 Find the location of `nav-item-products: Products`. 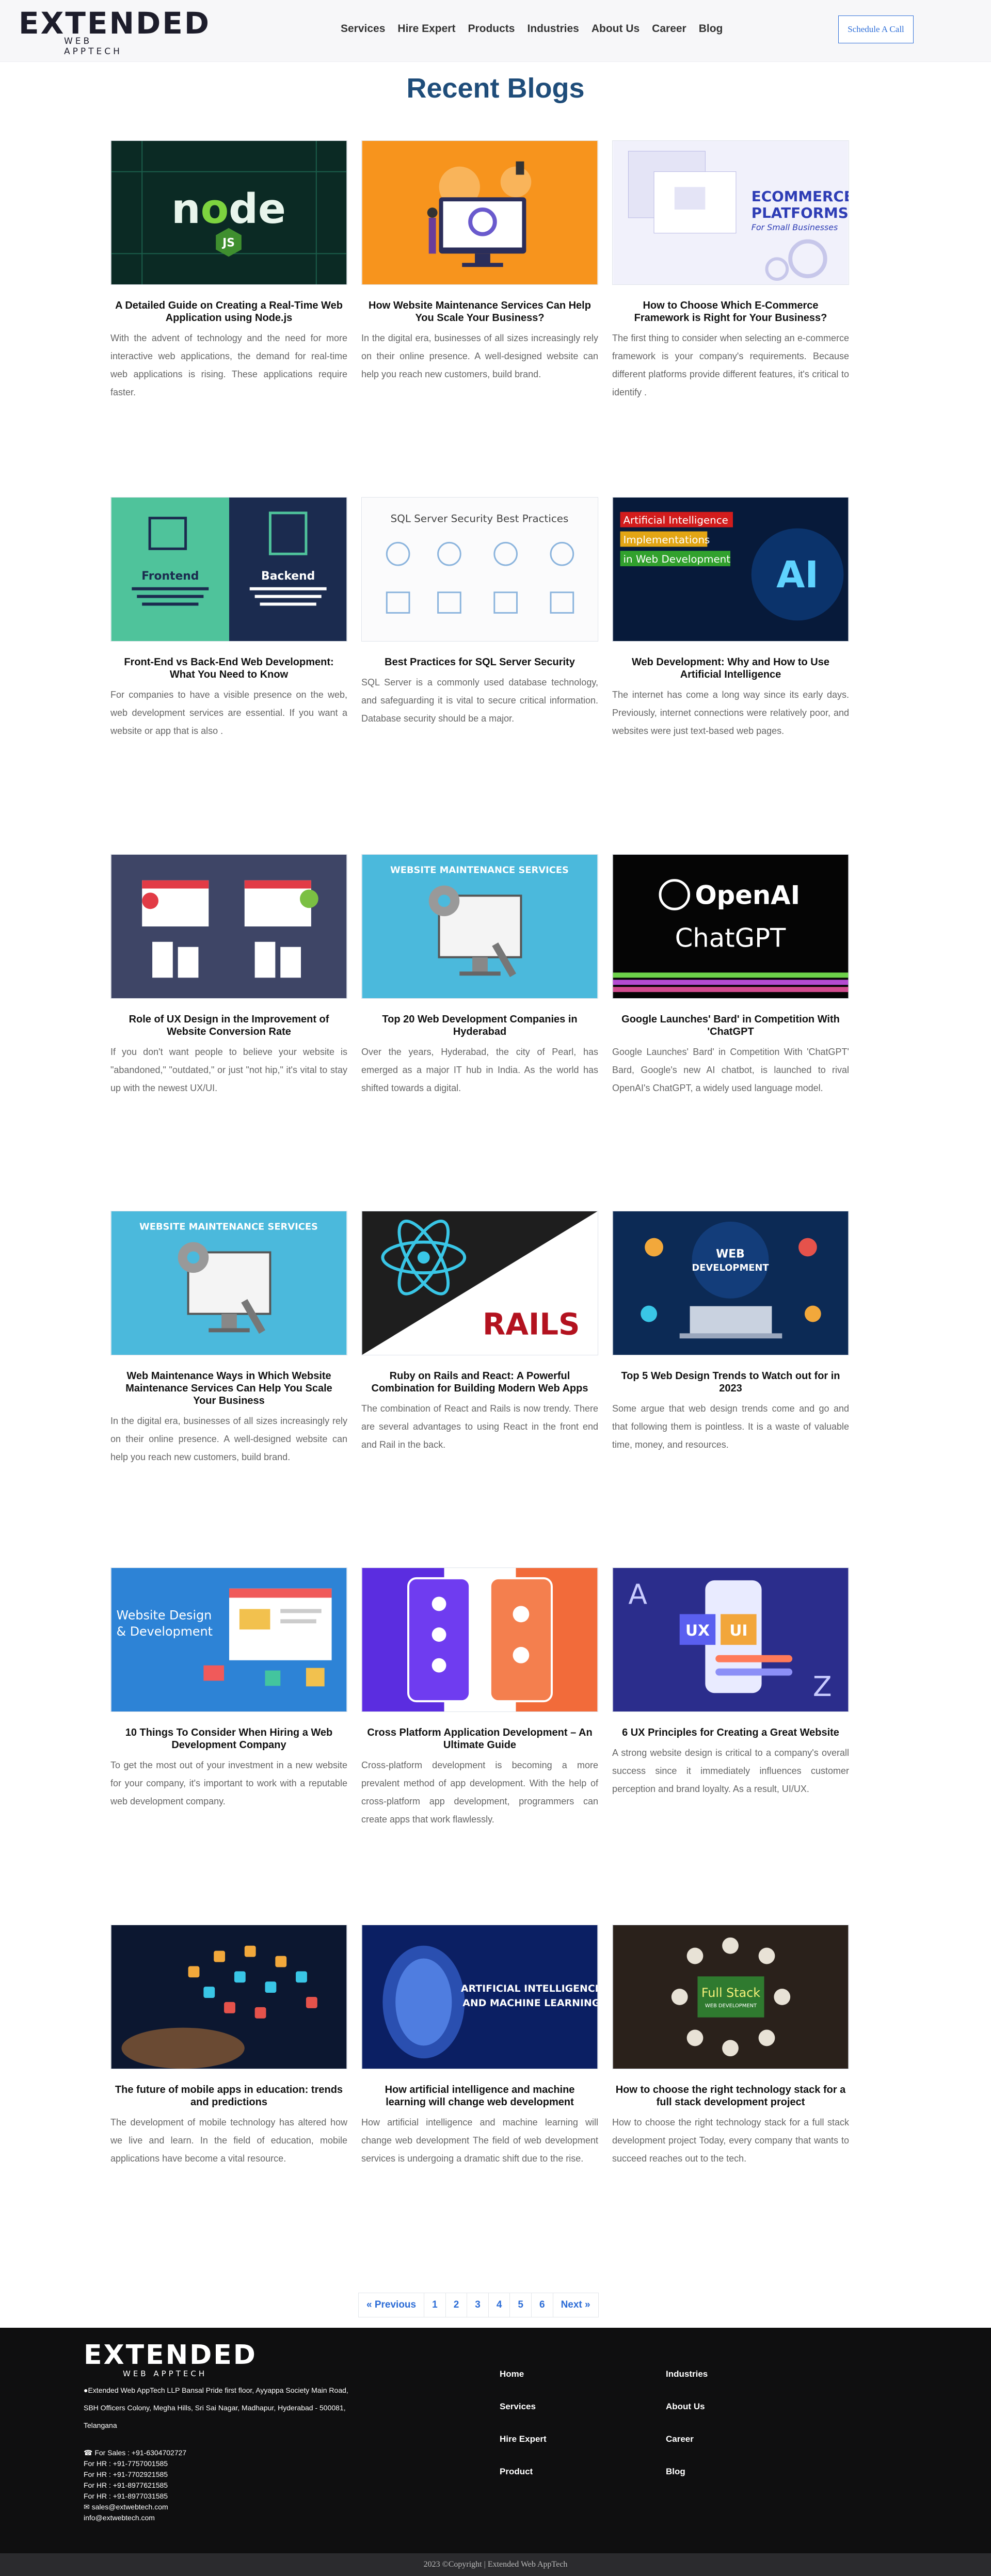

nav-item-products: Products is located at coordinates (491, 29).